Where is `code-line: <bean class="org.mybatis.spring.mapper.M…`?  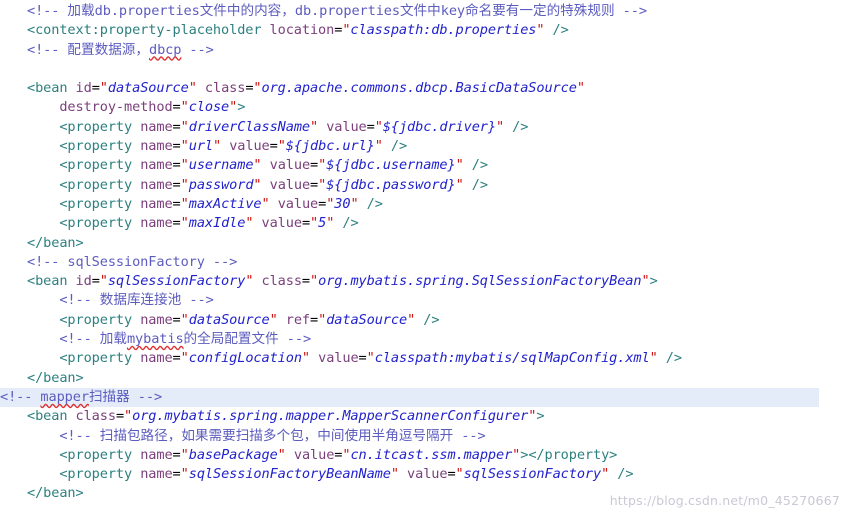 code-line: <bean class="org.mybatis.spring.mapper.M… is located at coordinates (423, 416).